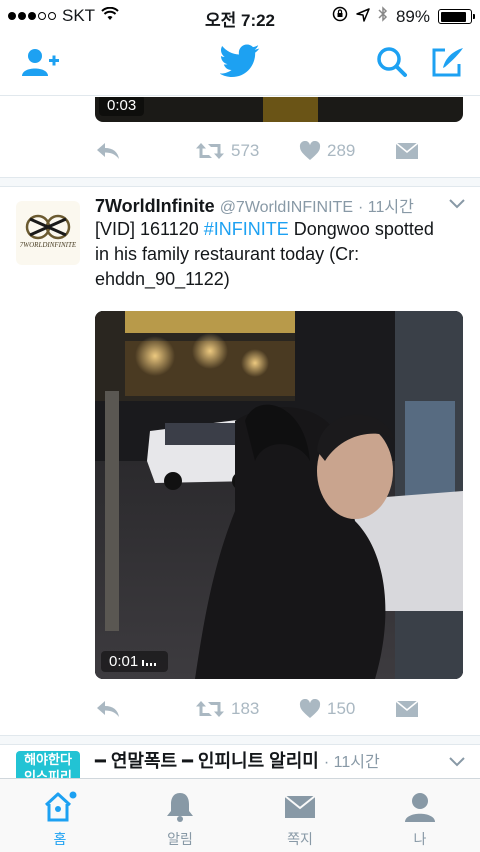 This screenshot has height=852, width=480. I want to click on location-icon, so click(363, 17).